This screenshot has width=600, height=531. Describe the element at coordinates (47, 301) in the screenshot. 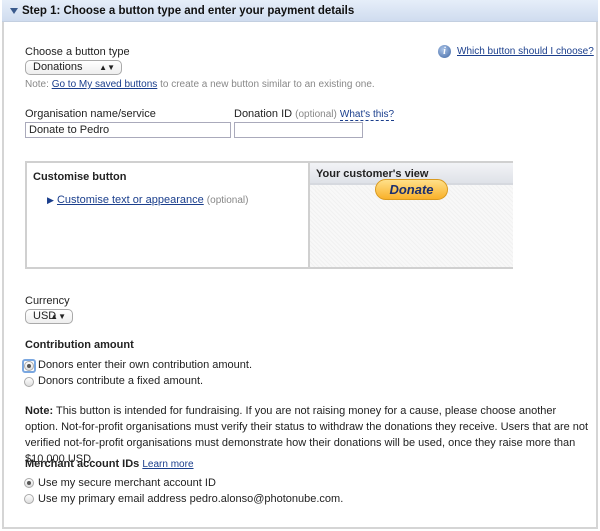

I see `currency-label: Currency` at that location.